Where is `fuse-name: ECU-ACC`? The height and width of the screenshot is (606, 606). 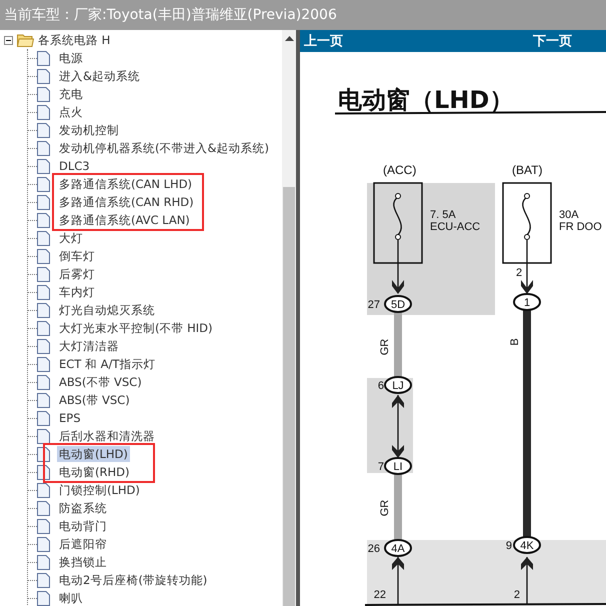
fuse-name: ECU-ACC is located at coordinates (455, 227).